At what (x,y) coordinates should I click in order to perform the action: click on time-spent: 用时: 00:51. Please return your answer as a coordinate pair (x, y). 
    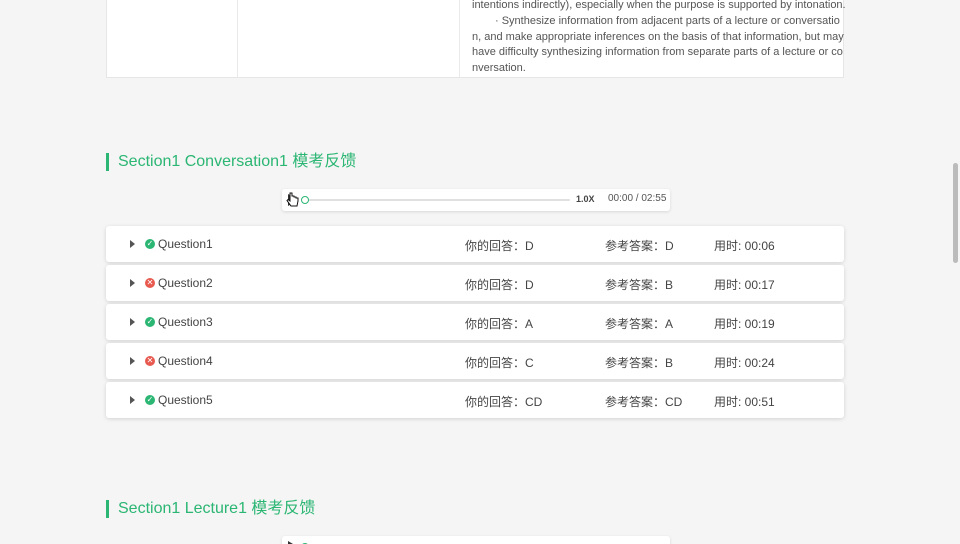
    Looking at the image, I should click on (744, 402).